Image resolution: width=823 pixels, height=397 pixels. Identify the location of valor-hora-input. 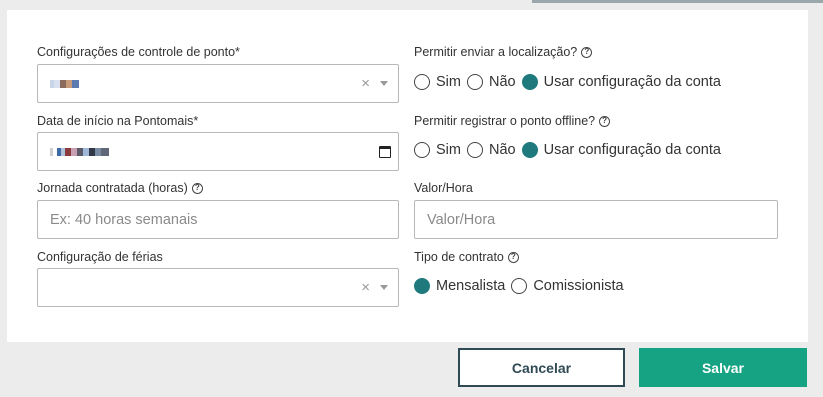
(596, 219).